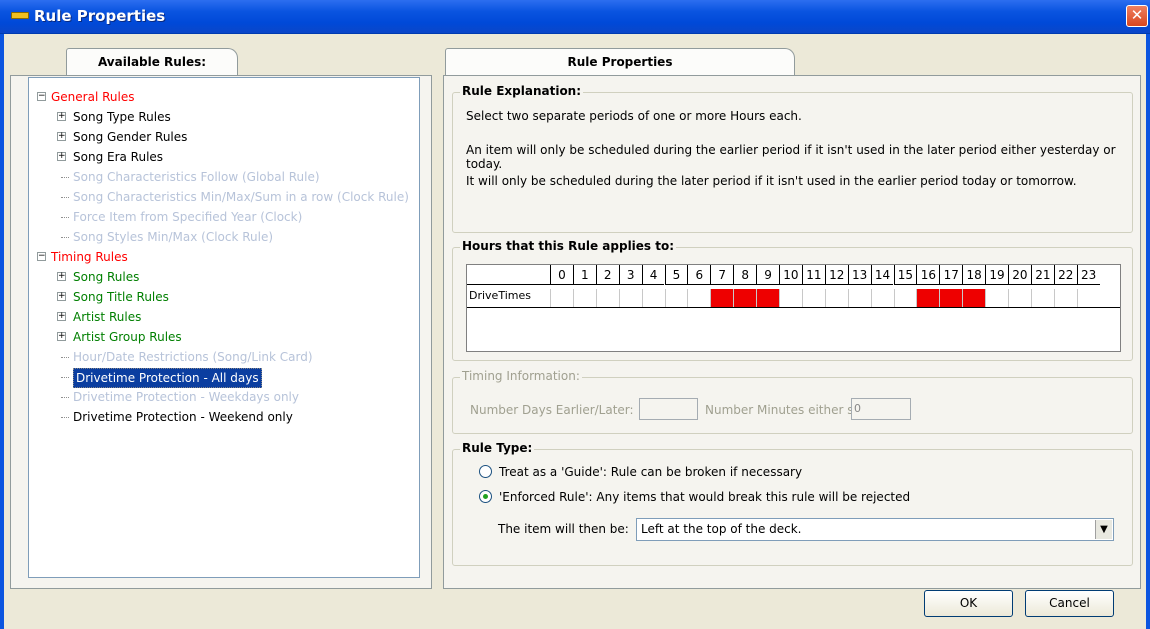  Describe the element at coordinates (745, 275) in the screenshot. I see `hour-header-8: 8` at that location.